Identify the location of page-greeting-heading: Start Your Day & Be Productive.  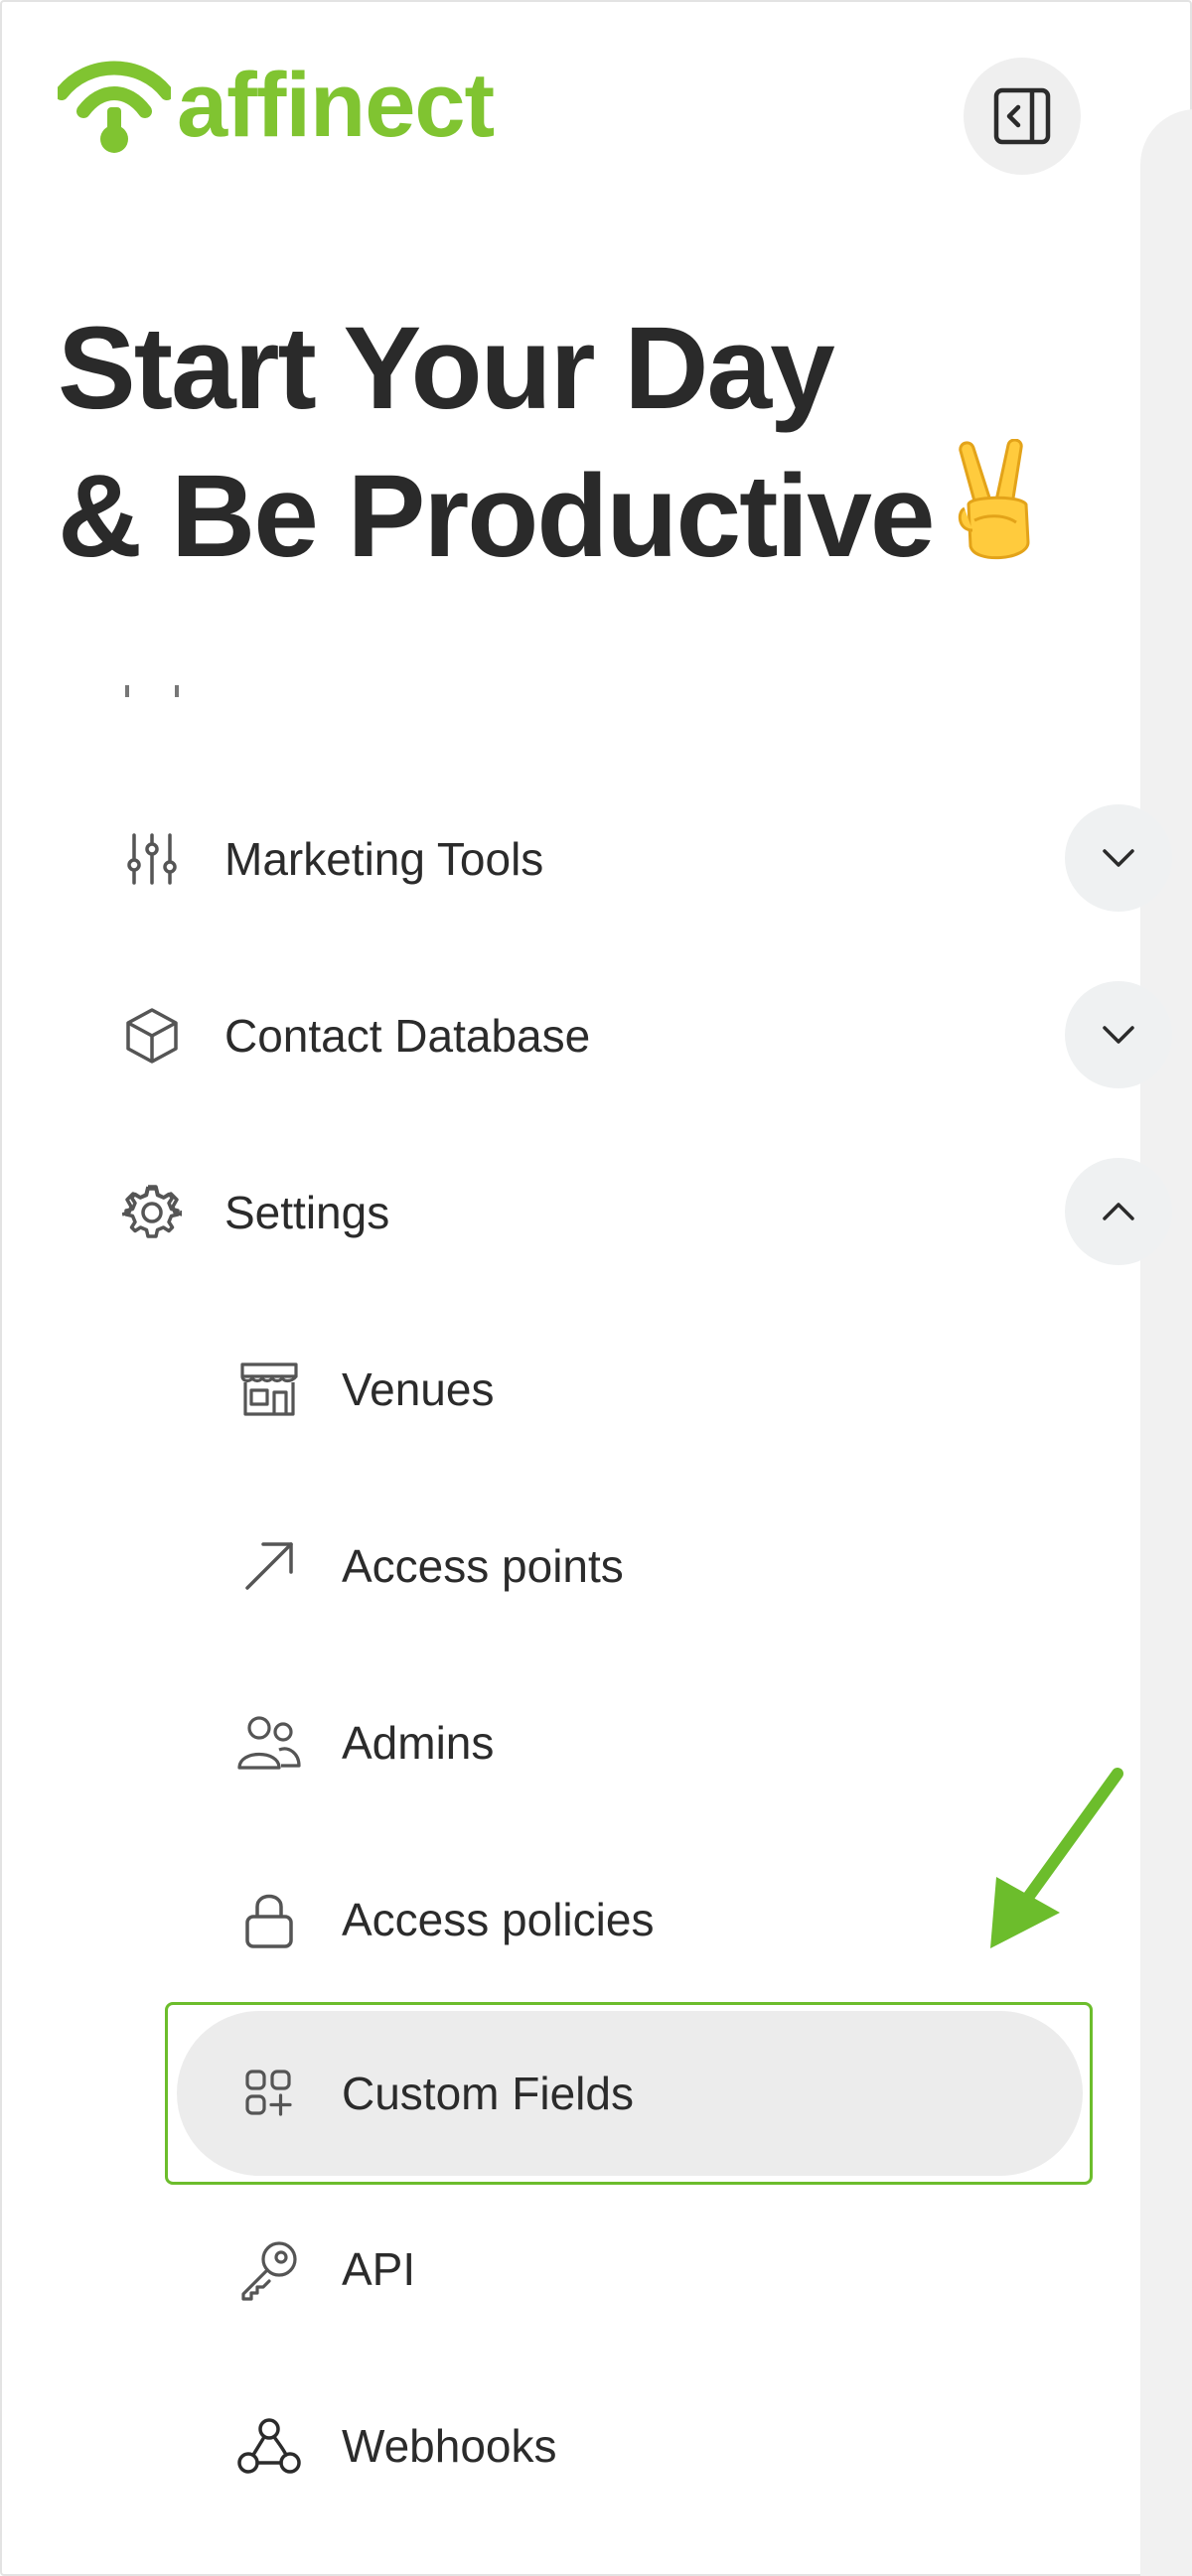
(552, 442).